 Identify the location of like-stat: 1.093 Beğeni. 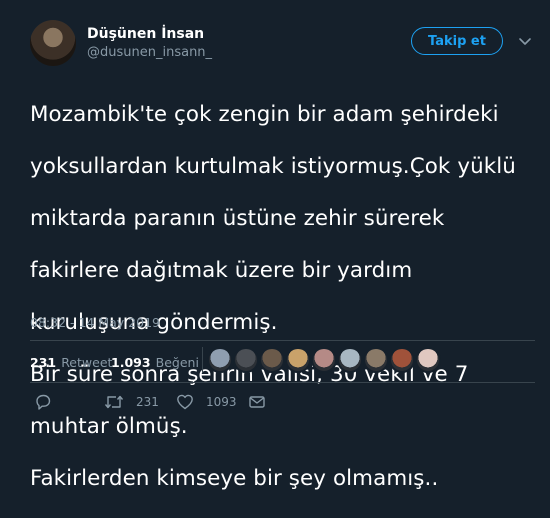
(155, 361).